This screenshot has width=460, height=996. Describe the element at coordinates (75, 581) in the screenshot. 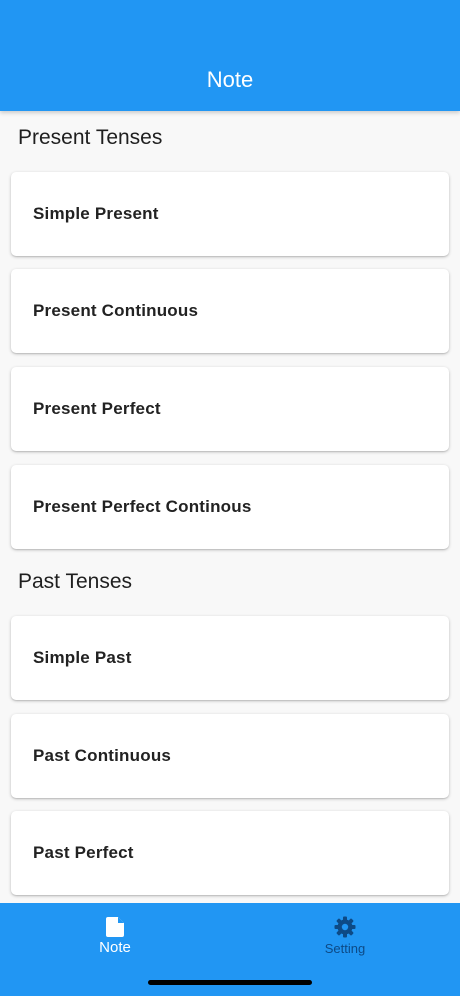

I see `section-title-past: Past Tenses` at that location.